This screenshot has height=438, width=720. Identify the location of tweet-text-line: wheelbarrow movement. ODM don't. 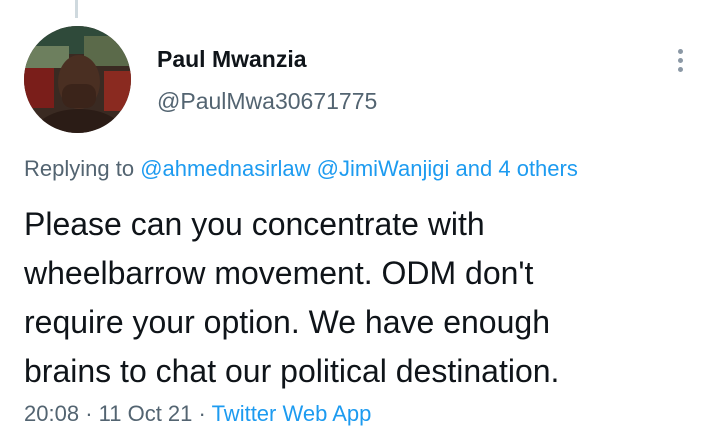
(279, 273).